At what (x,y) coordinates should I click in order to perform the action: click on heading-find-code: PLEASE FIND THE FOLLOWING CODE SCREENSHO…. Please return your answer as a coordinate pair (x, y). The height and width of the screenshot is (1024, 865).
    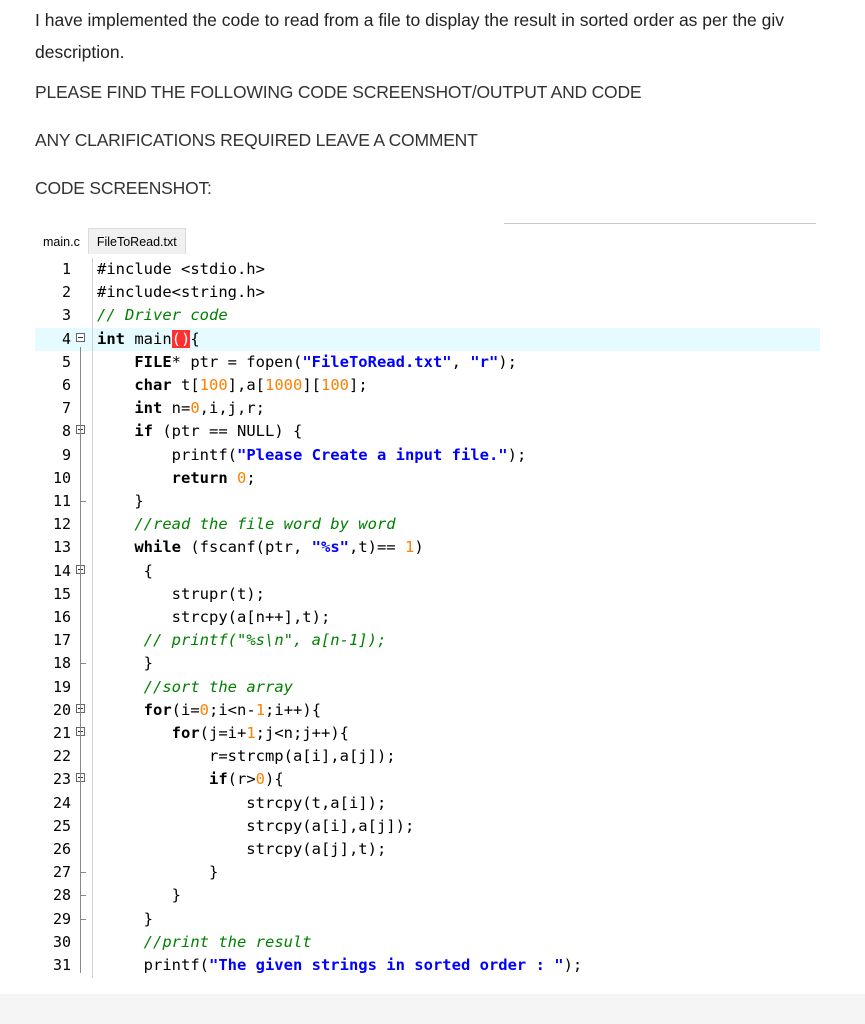
    Looking at the image, I should click on (338, 92).